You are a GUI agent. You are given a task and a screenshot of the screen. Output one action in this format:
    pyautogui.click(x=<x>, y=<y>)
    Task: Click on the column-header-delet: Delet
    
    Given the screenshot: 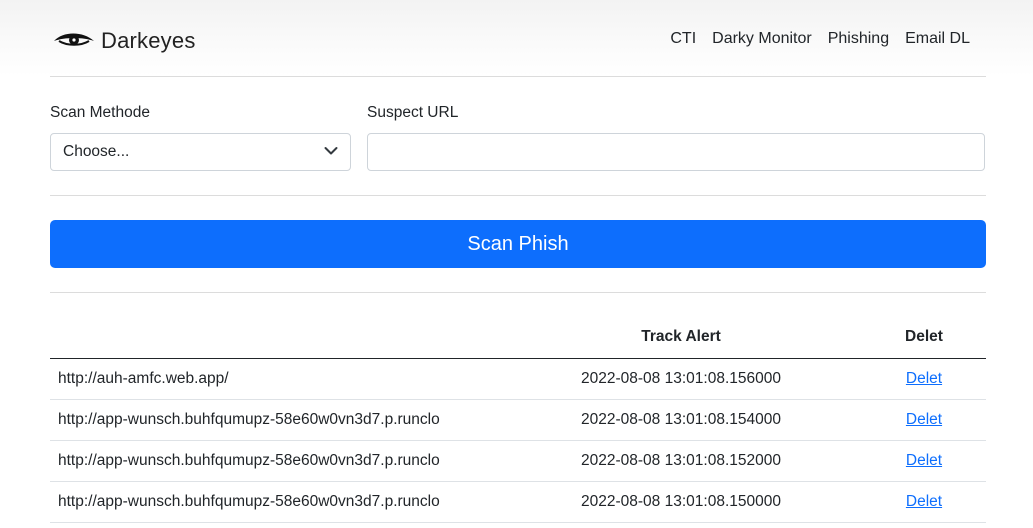 What is the action you would take?
    pyautogui.click(x=924, y=338)
    